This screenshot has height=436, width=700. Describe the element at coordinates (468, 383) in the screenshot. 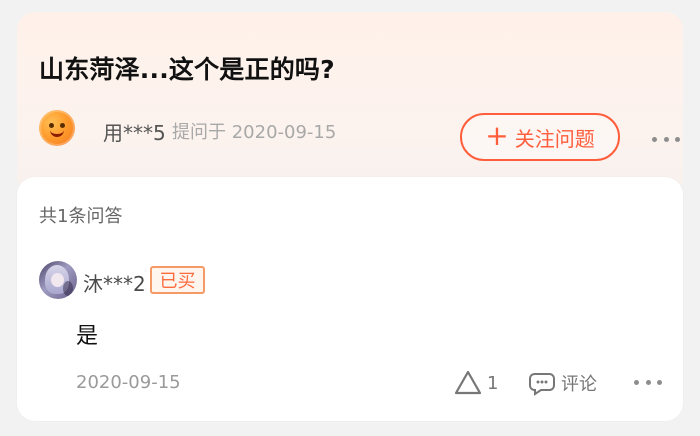

I see `triangle-icon` at that location.